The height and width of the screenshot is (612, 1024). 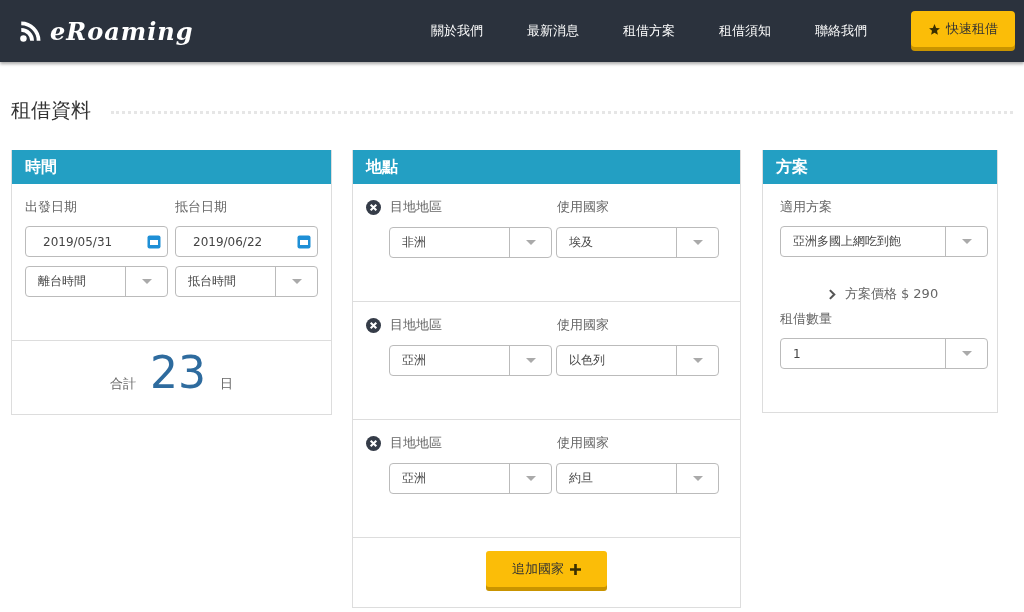 What do you see at coordinates (880, 167) in the screenshot?
I see `panel-header: 方案` at bounding box center [880, 167].